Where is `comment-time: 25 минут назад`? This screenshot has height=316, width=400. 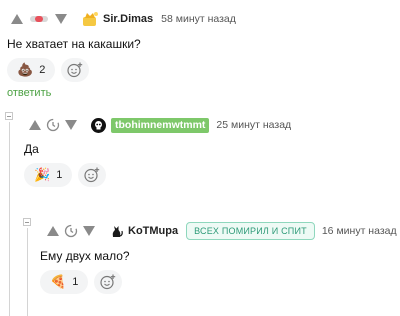
comment-time: 25 минут назад is located at coordinates (253, 125).